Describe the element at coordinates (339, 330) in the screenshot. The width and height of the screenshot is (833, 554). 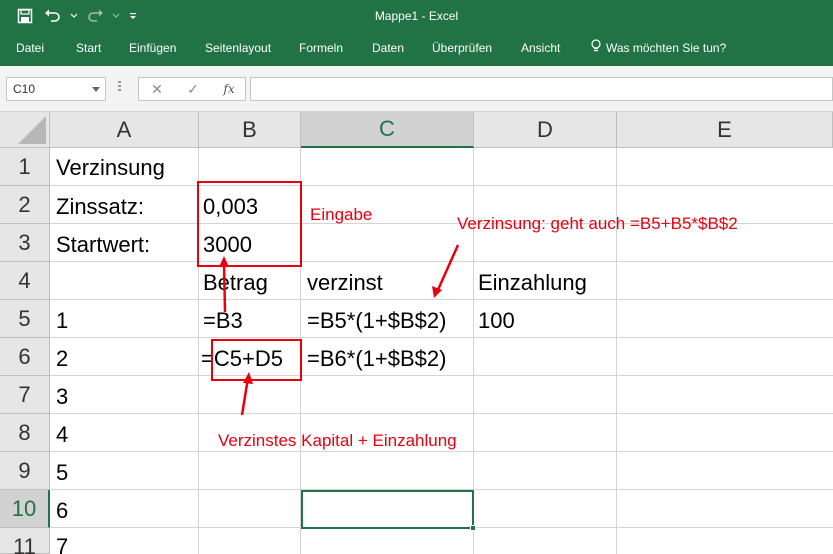
I see `annotation-arrows` at that location.